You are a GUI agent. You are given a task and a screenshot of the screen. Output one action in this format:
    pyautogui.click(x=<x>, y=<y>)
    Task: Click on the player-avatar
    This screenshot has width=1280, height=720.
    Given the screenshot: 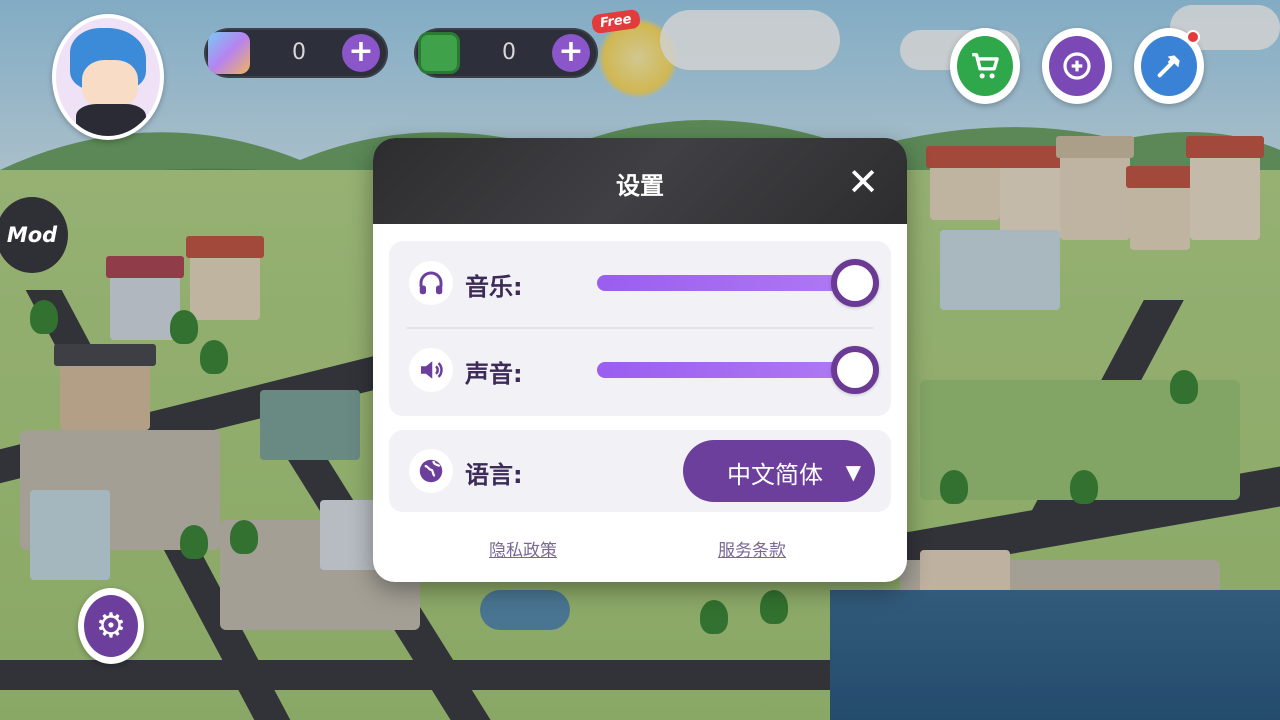 What is the action you would take?
    pyautogui.click(x=108, y=77)
    